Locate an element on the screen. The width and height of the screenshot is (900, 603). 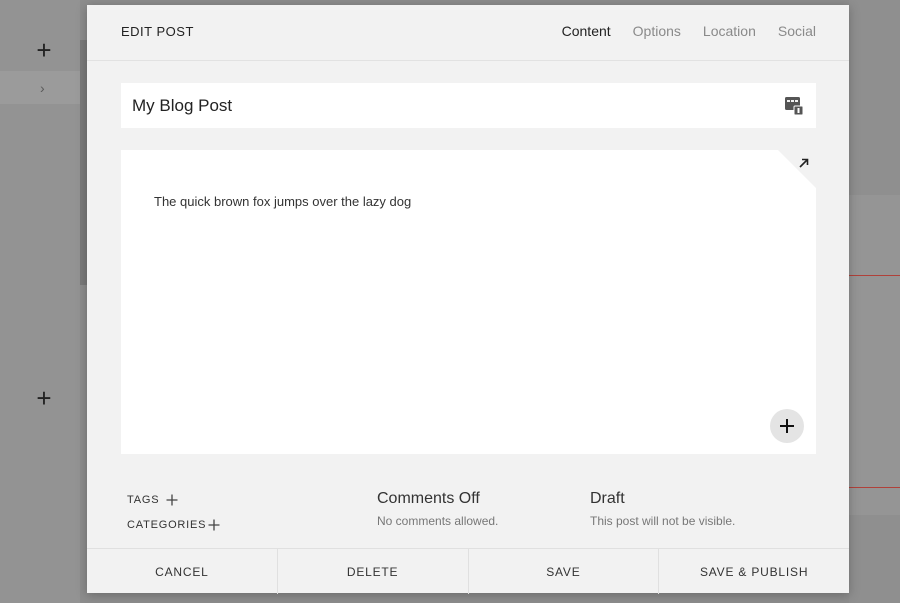
background-panel is located at coordinates (874, 355).